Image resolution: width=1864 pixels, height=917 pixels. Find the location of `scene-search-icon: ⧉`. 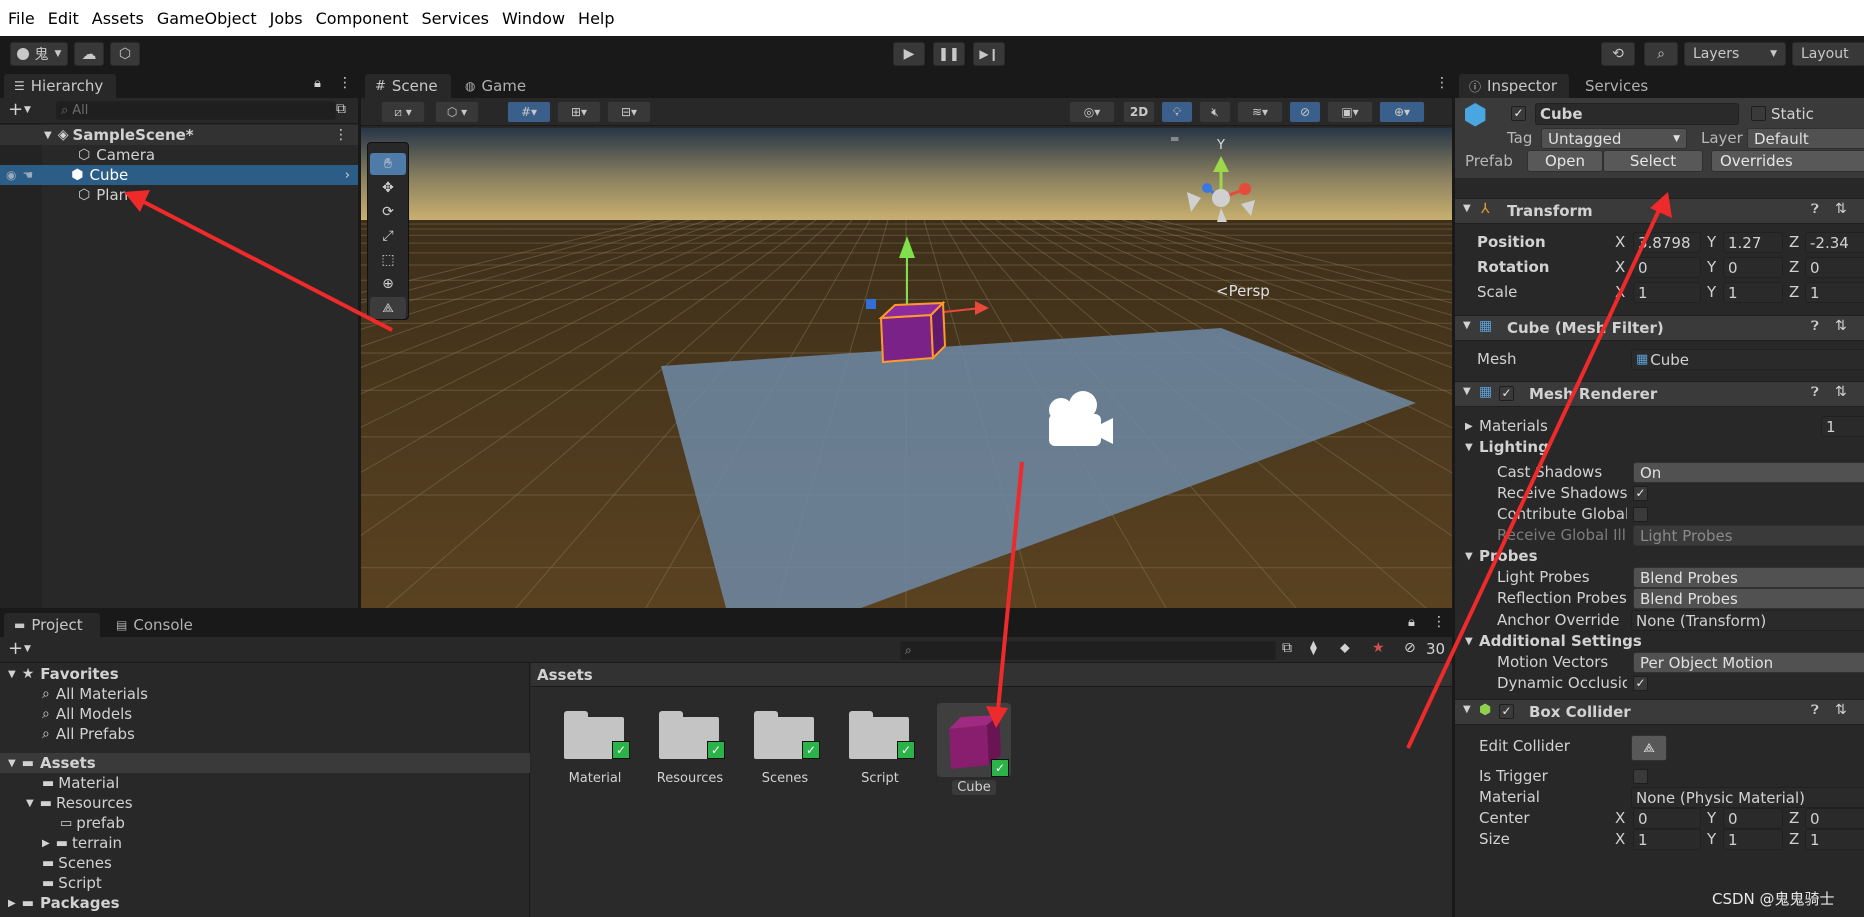

scene-search-icon: ⧉ is located at coordinates (341, 109).